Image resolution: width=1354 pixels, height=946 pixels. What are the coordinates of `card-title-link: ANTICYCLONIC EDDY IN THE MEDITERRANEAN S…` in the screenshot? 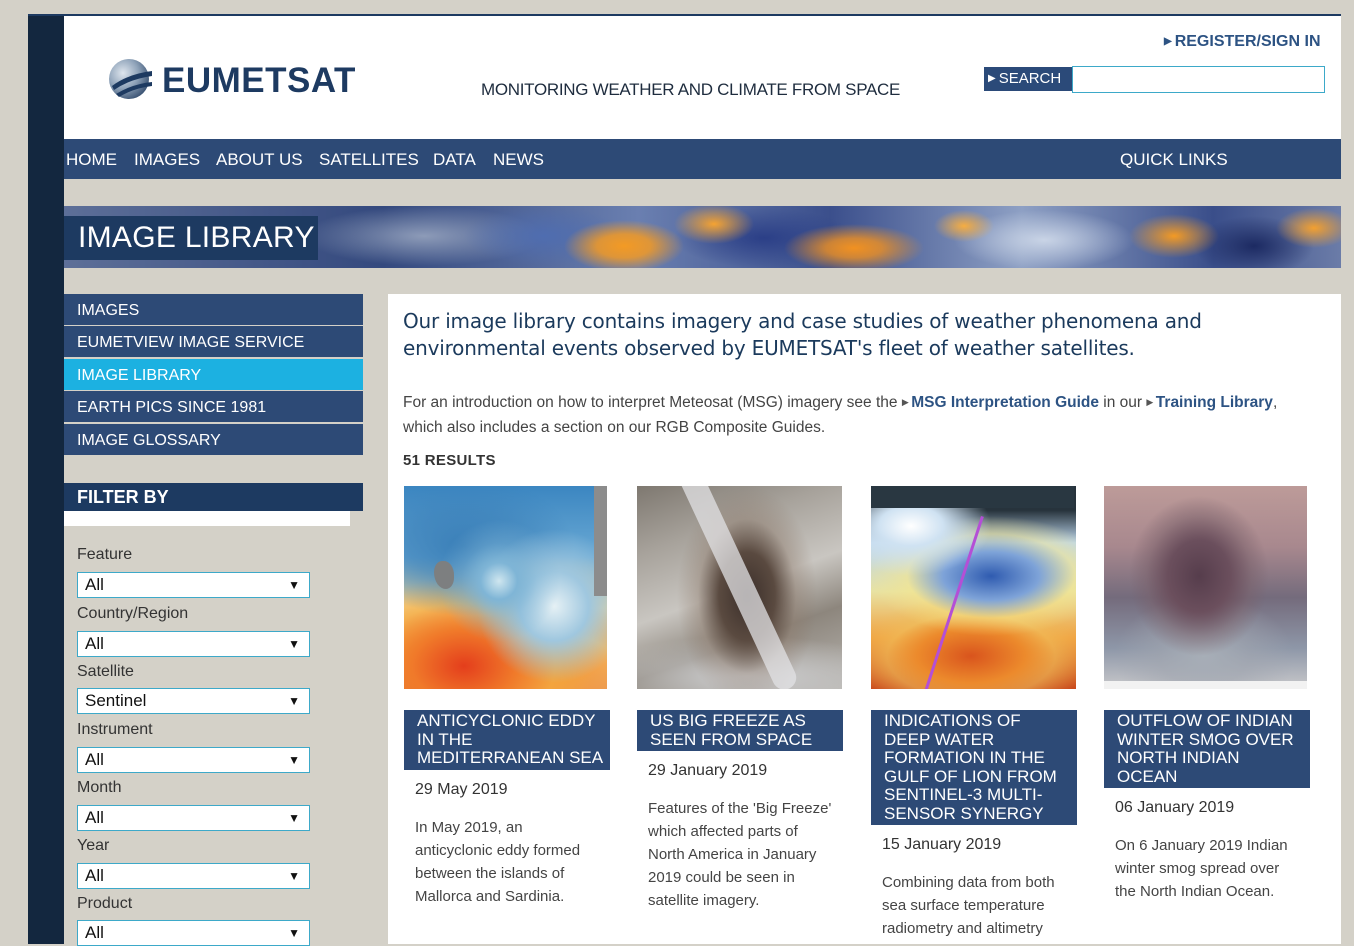 It's located at (507, 740).